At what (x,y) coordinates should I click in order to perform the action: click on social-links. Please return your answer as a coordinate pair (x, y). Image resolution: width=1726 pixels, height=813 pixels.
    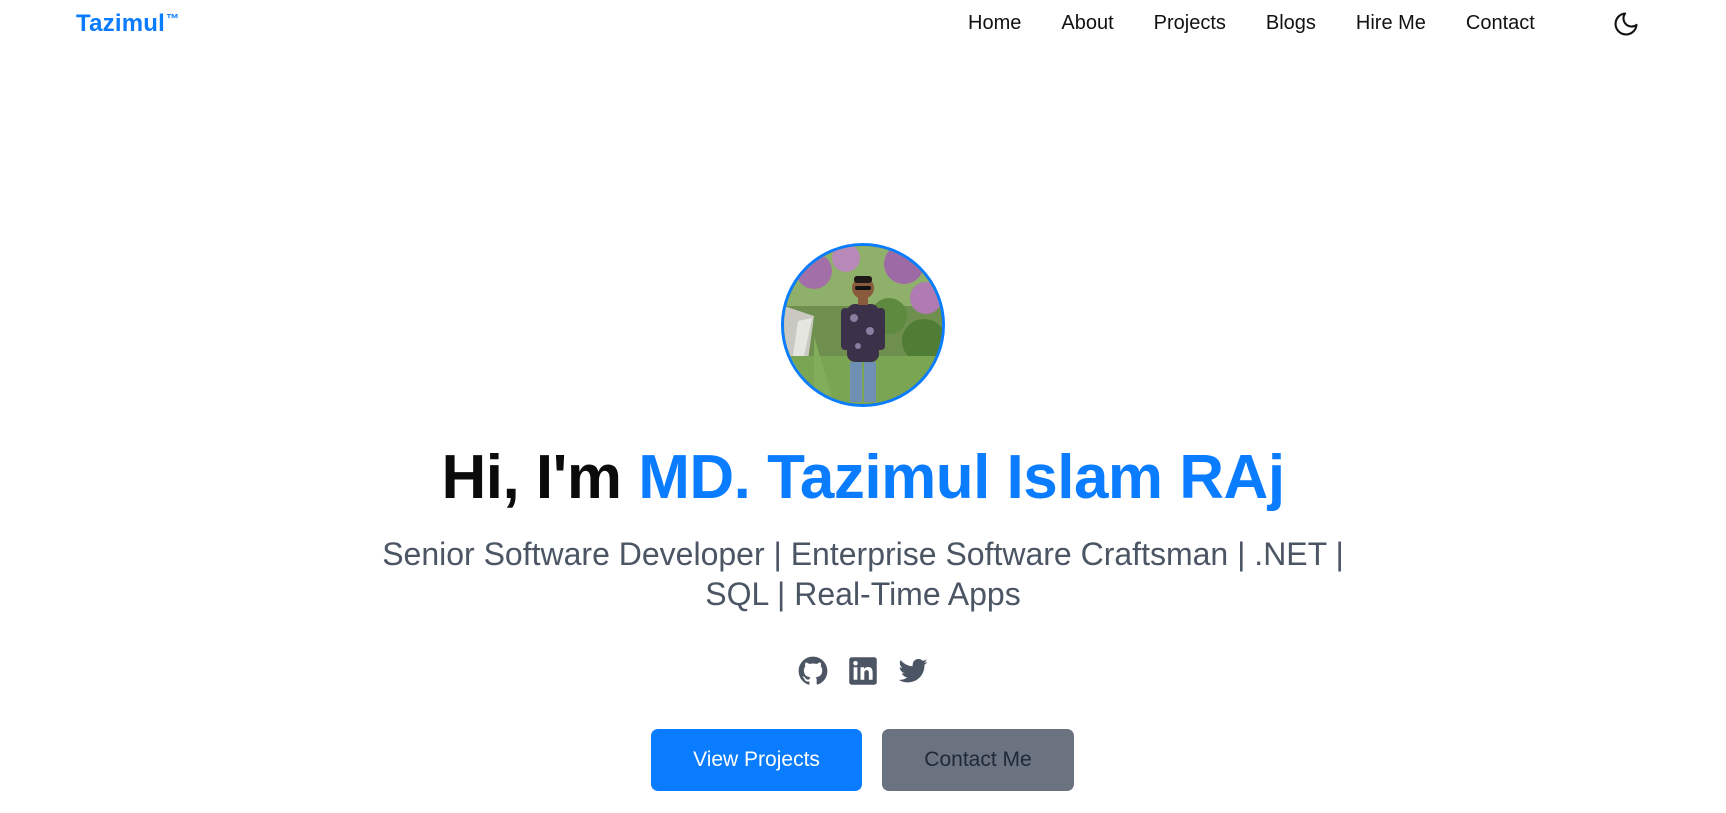
    Looking at the image, I should click on (863, 671).